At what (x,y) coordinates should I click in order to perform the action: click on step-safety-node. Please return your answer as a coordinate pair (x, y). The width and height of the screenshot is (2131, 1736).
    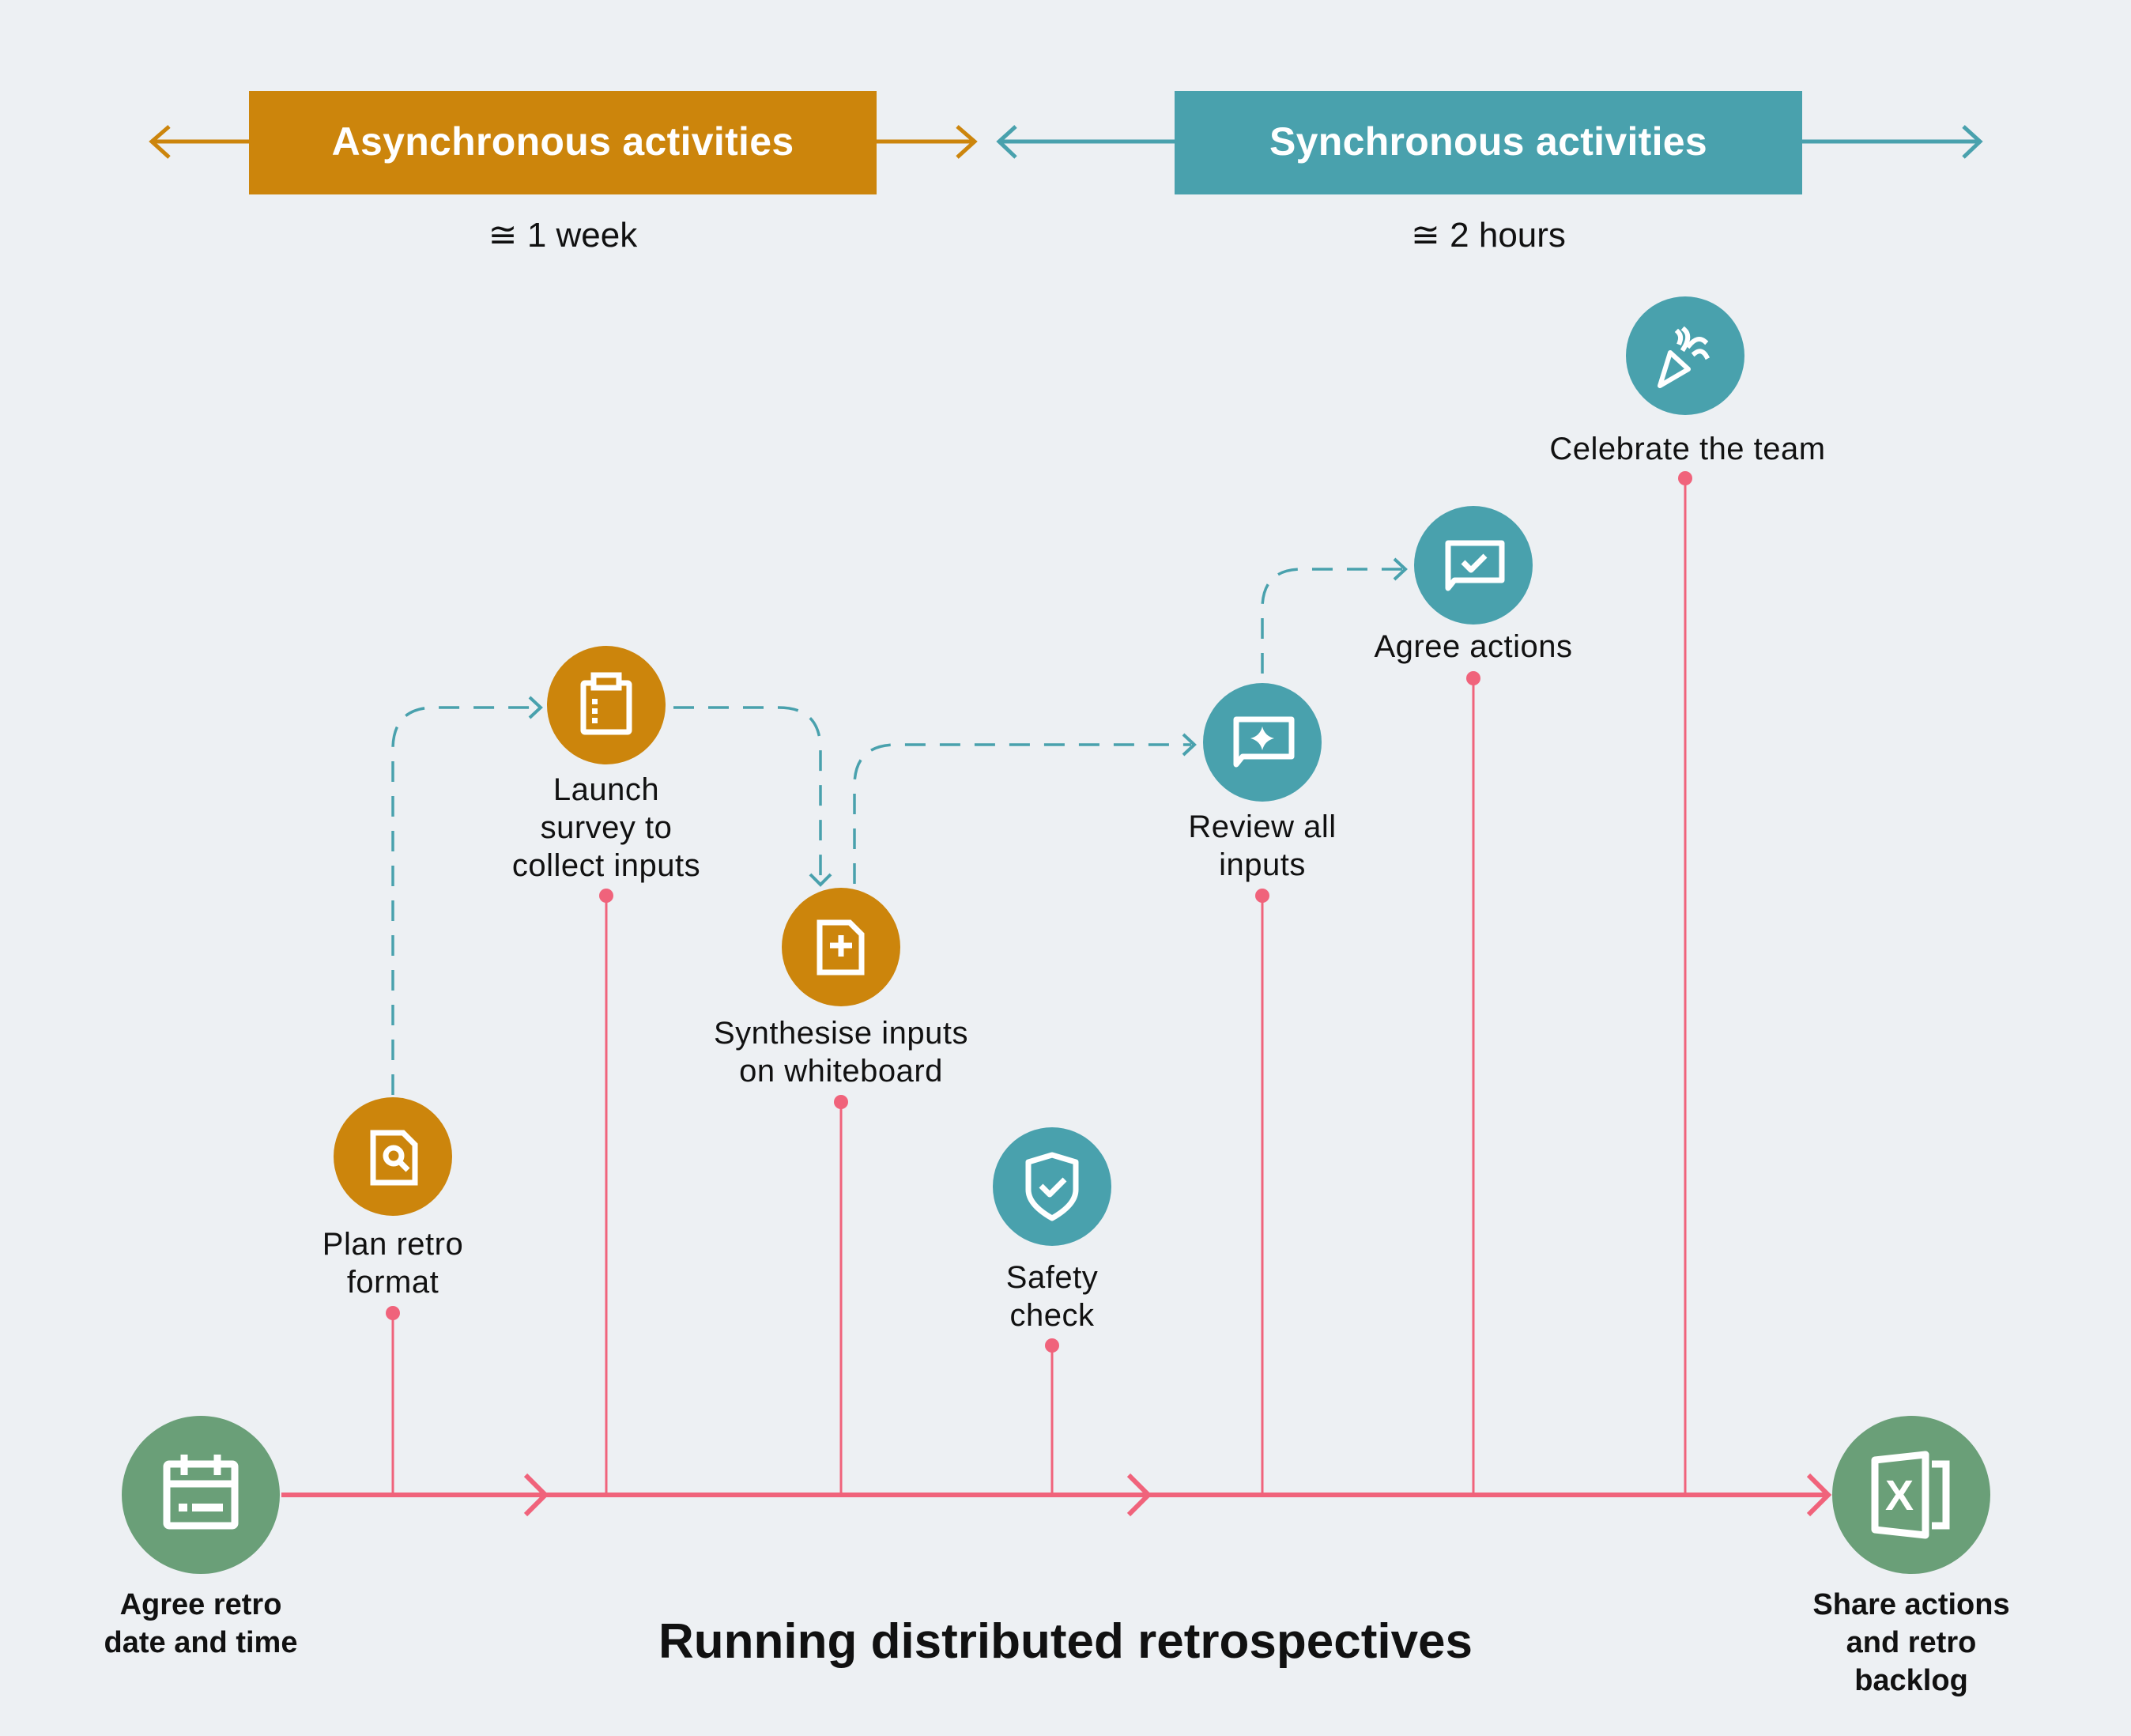
    Looking at the image, I should click on (1052, 1186).